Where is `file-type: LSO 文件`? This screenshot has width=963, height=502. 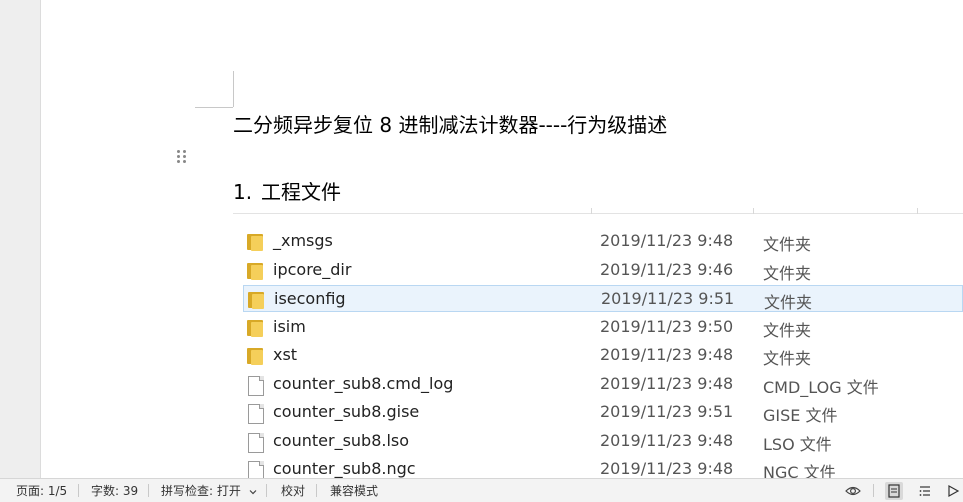
file-type: LSO 文件 is located at coordinates (797, 444).